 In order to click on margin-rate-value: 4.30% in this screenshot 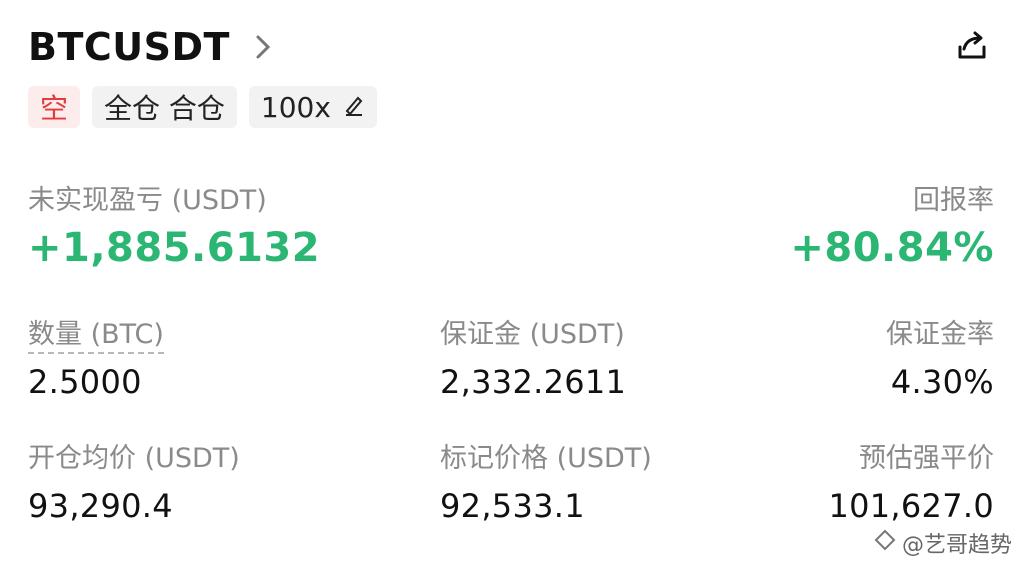, I will do `click(942, 382)`.